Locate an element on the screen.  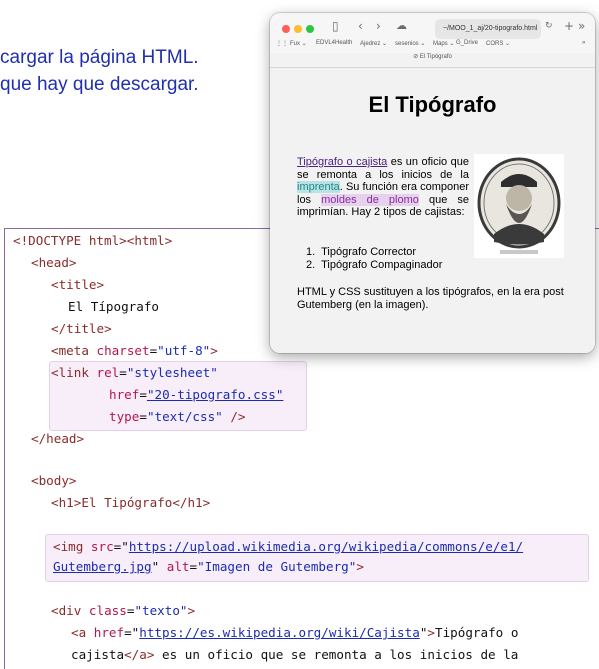
code-line-div: <div class="texto"> is located at coordinates (123, 610).